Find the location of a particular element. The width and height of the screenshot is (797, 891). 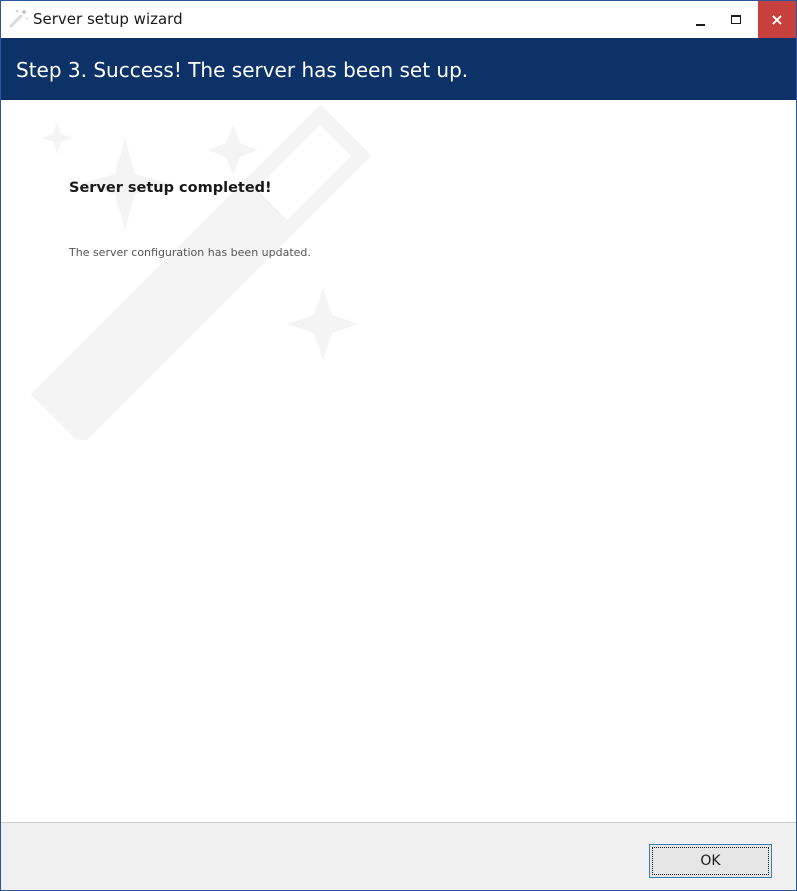

ok-button: OK is located at coordinates (710, 861).